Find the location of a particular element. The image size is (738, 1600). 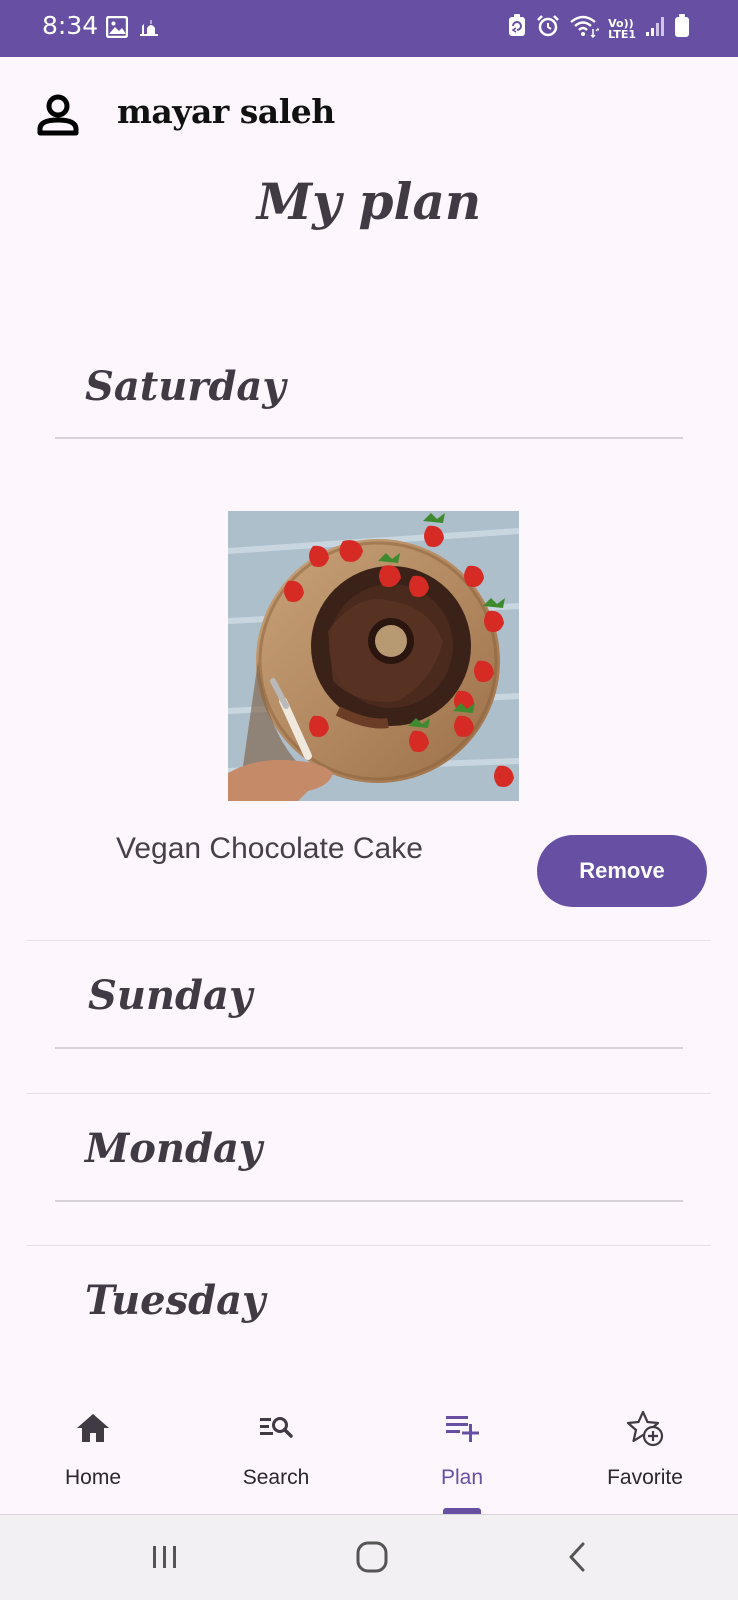

remove-button: Remove is located at coordinates (622, 871).